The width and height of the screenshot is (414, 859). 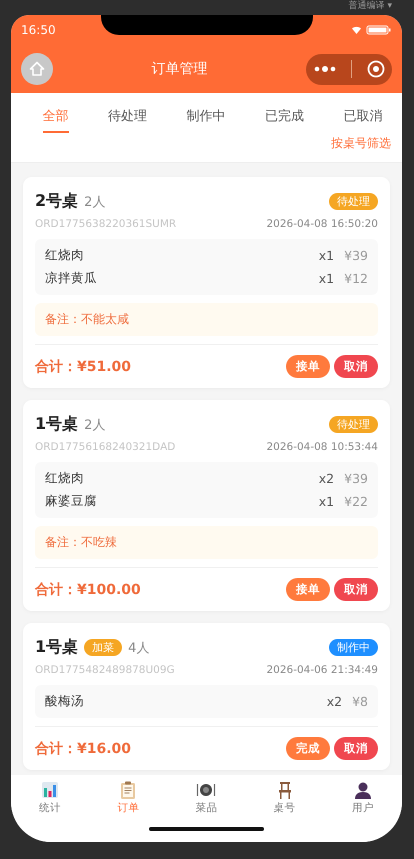 I want to click on order-time: 2026-04-06 21:34:49, so click(x=322, y=670).